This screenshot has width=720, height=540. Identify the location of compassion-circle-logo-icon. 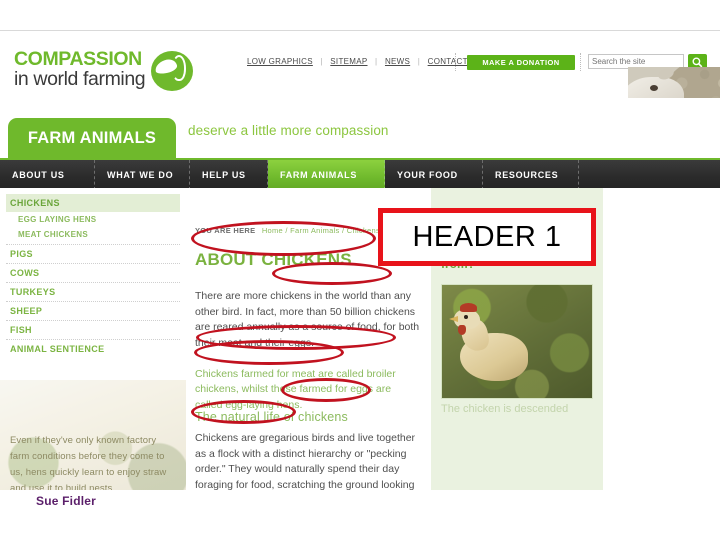
(172, 71).